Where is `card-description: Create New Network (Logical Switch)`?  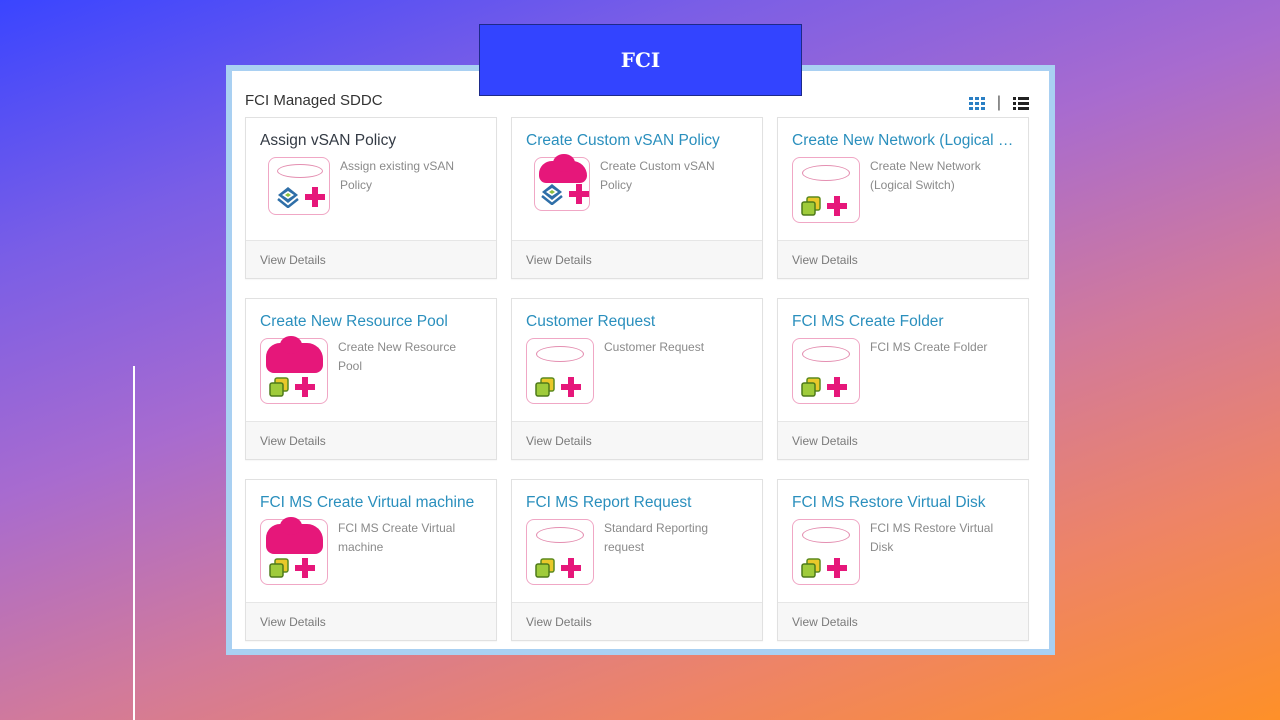 card-description: Create New Network (Logical Switch) is located at coordinates (925, 175).